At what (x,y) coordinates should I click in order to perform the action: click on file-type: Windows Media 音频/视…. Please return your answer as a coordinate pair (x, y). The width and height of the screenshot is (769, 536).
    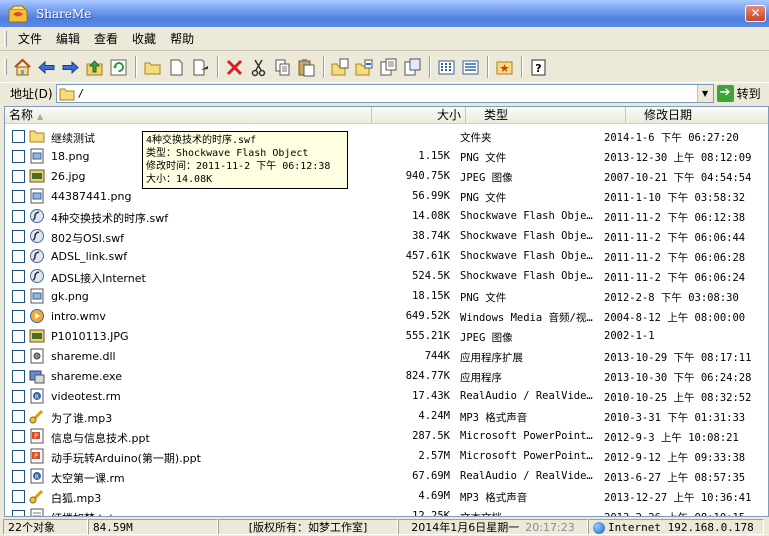
    Looking at the image, I should click on (526, 318).